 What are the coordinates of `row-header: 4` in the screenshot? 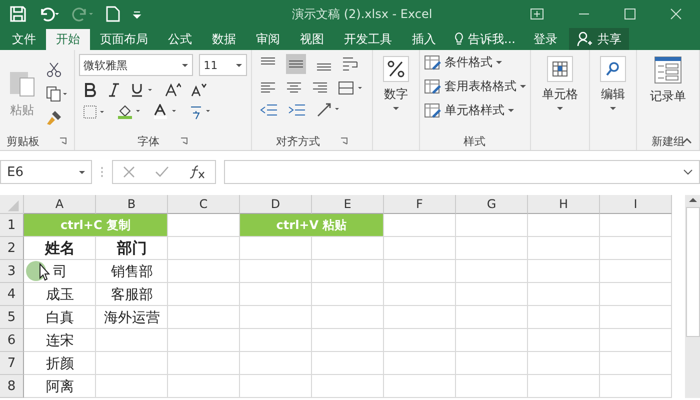 It's located at (12, 294).